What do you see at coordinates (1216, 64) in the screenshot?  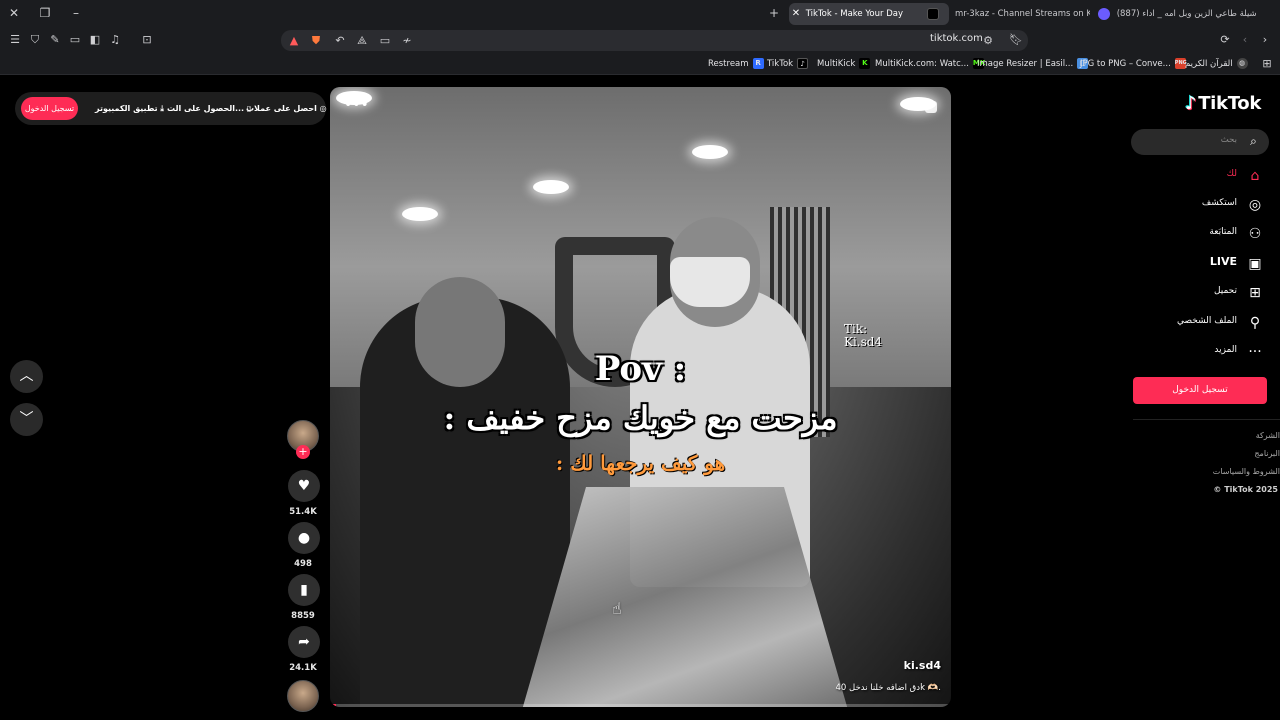 I see `bookmark-quran: القرآن الكريم ◍` at bounding box center [1216, 64].